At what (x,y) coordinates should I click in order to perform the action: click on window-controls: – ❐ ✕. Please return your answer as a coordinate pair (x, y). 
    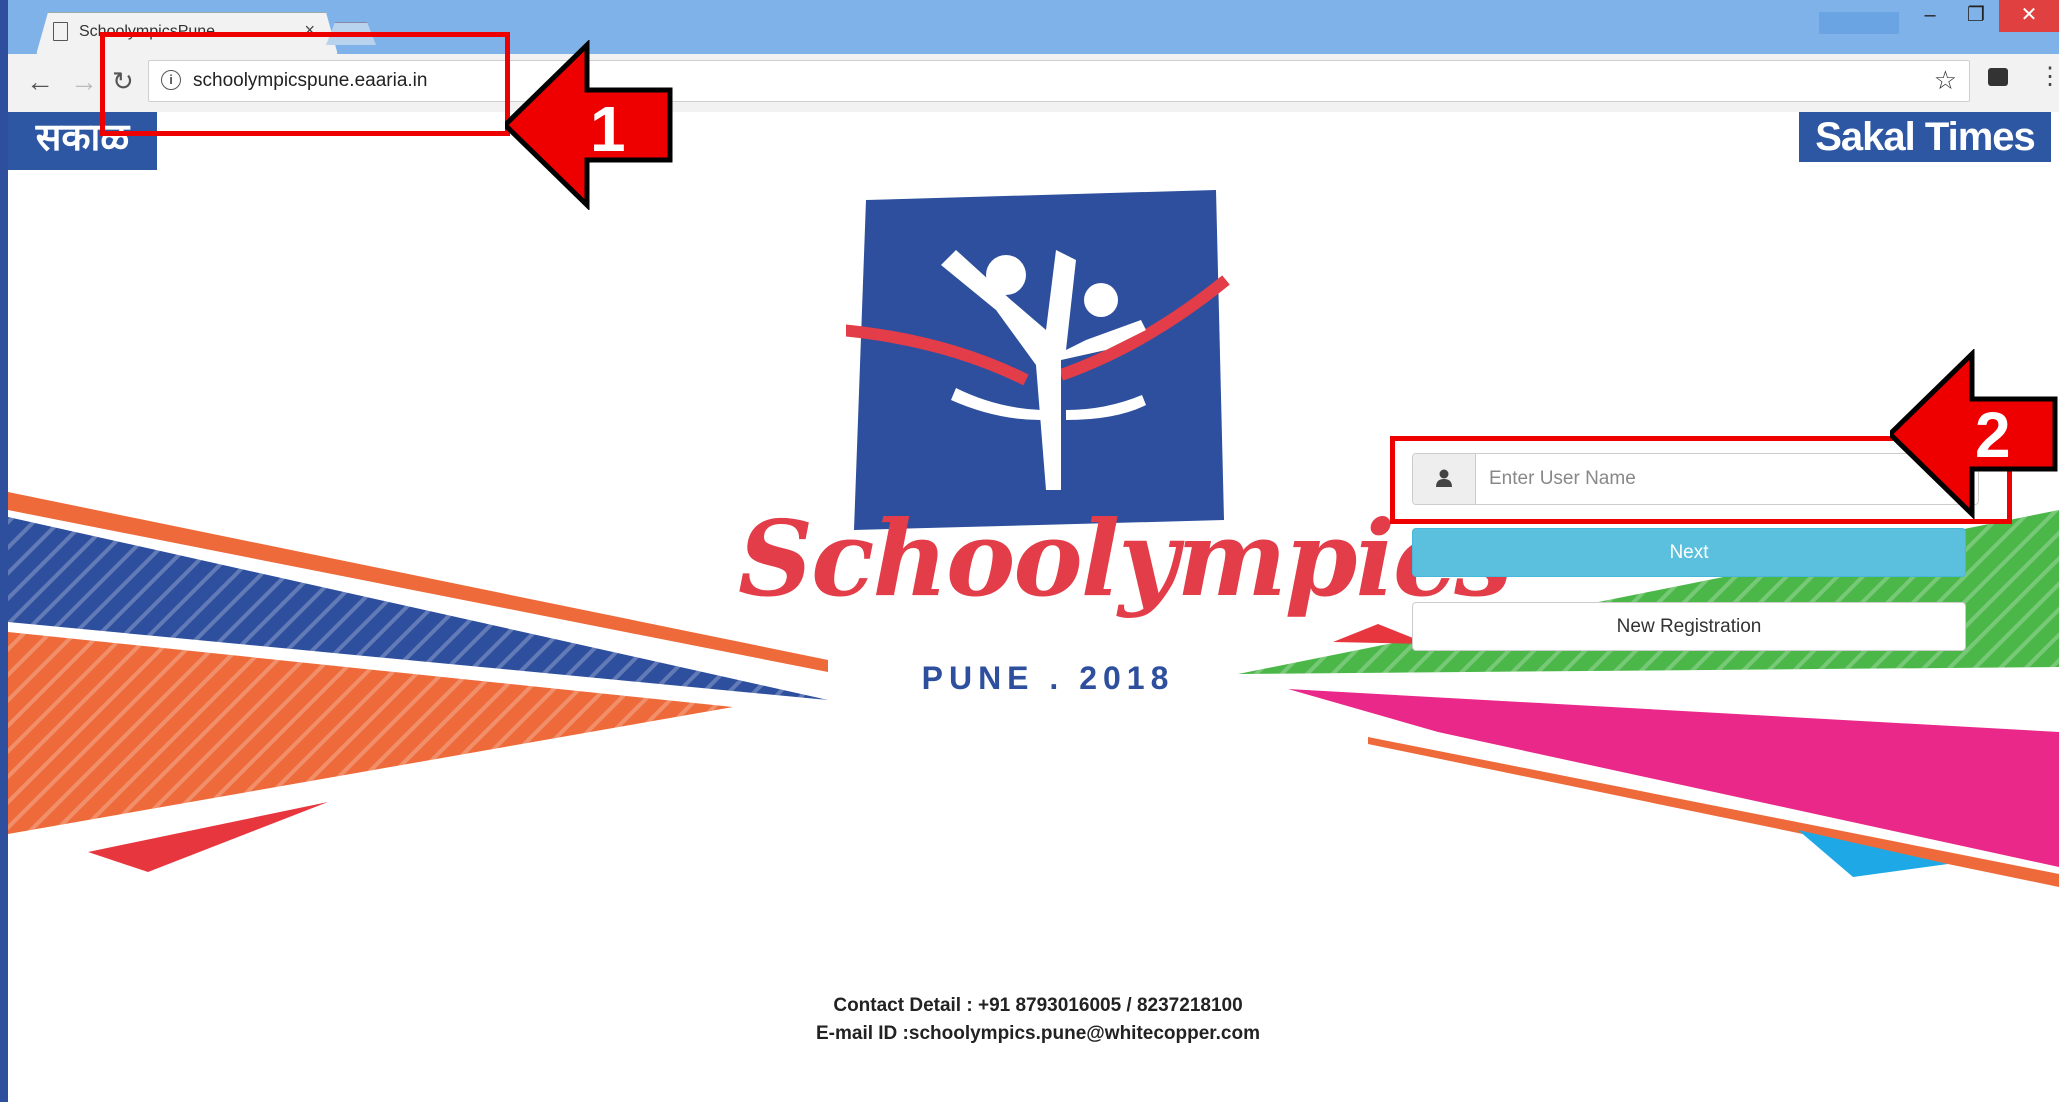
    Looking at the image, I should click on (1983, 18).